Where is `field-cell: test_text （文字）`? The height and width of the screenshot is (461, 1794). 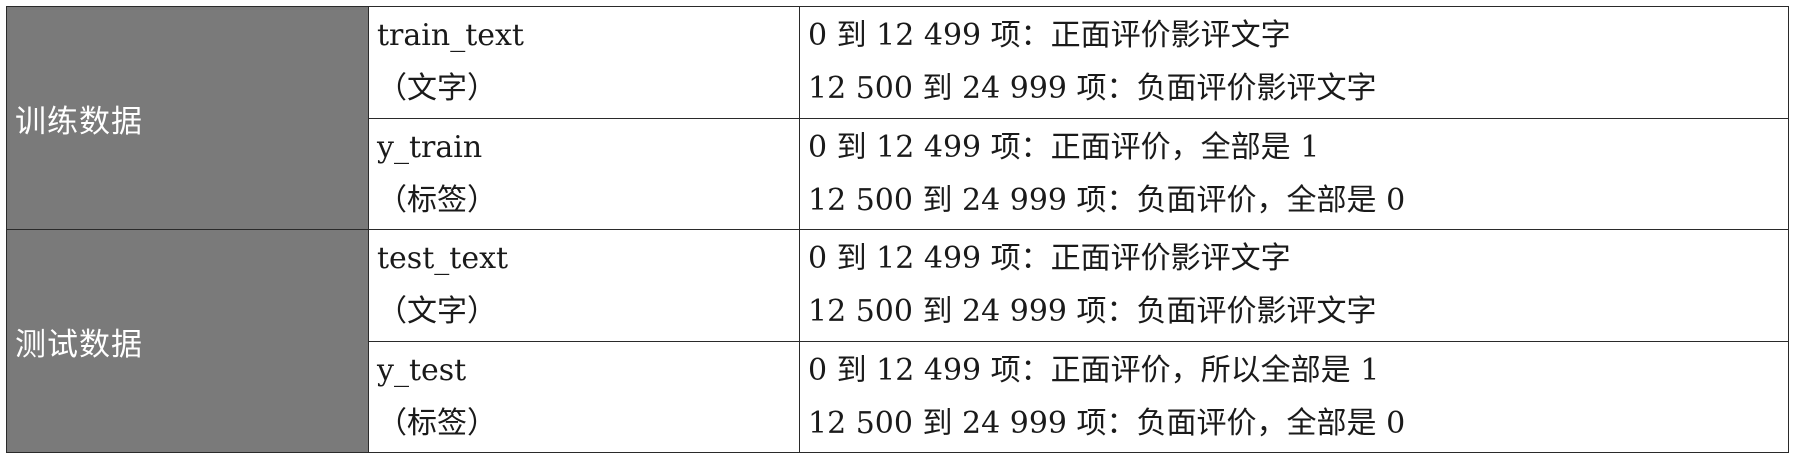
field-cell: test_text （文字） is located at coordinates (584, 285).